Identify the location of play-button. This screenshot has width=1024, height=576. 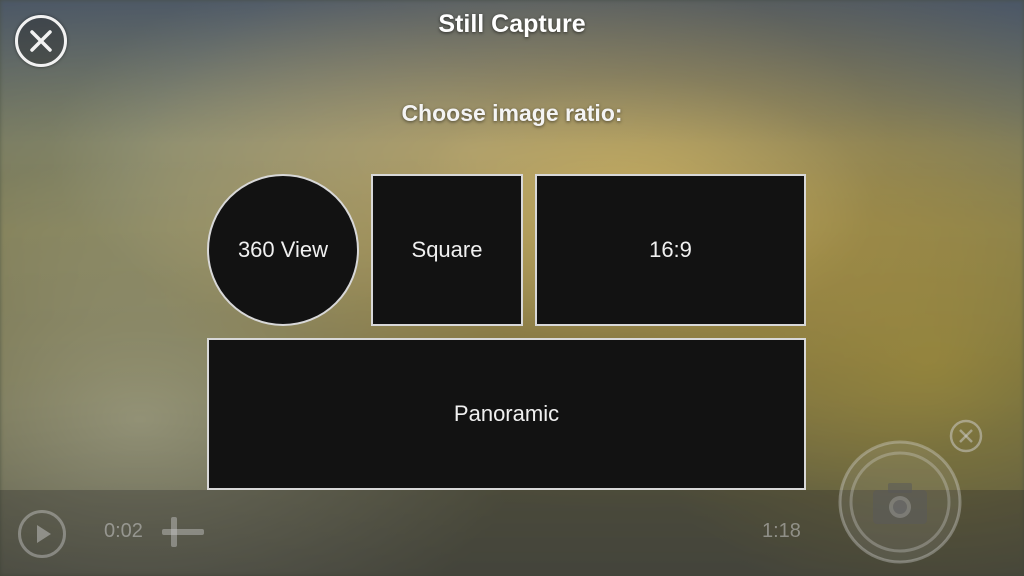
(42, 534).